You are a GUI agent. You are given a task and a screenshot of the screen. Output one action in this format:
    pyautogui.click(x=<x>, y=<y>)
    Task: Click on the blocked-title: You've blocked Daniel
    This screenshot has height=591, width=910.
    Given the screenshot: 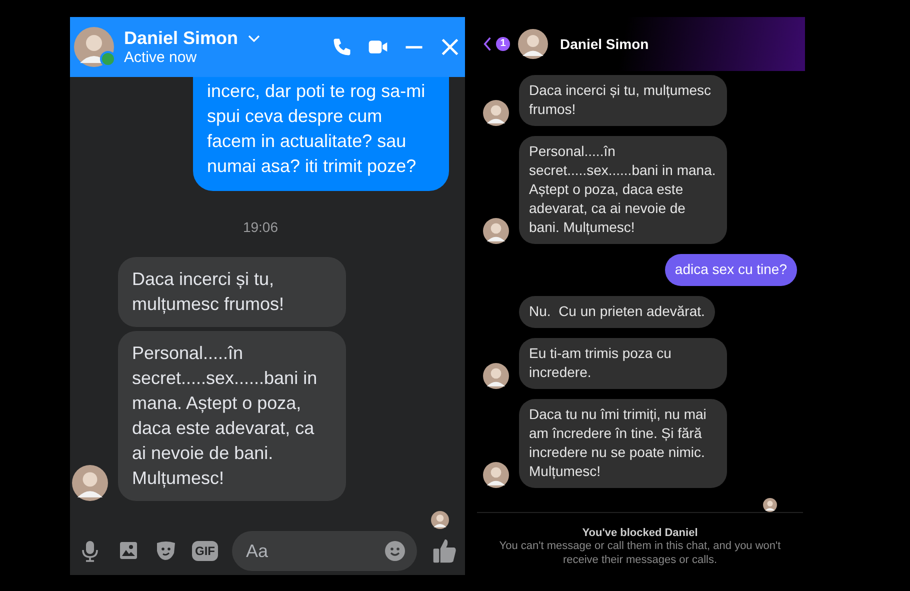 What is the action you would take?
    pyautogui.click(x=640, y=533)
    